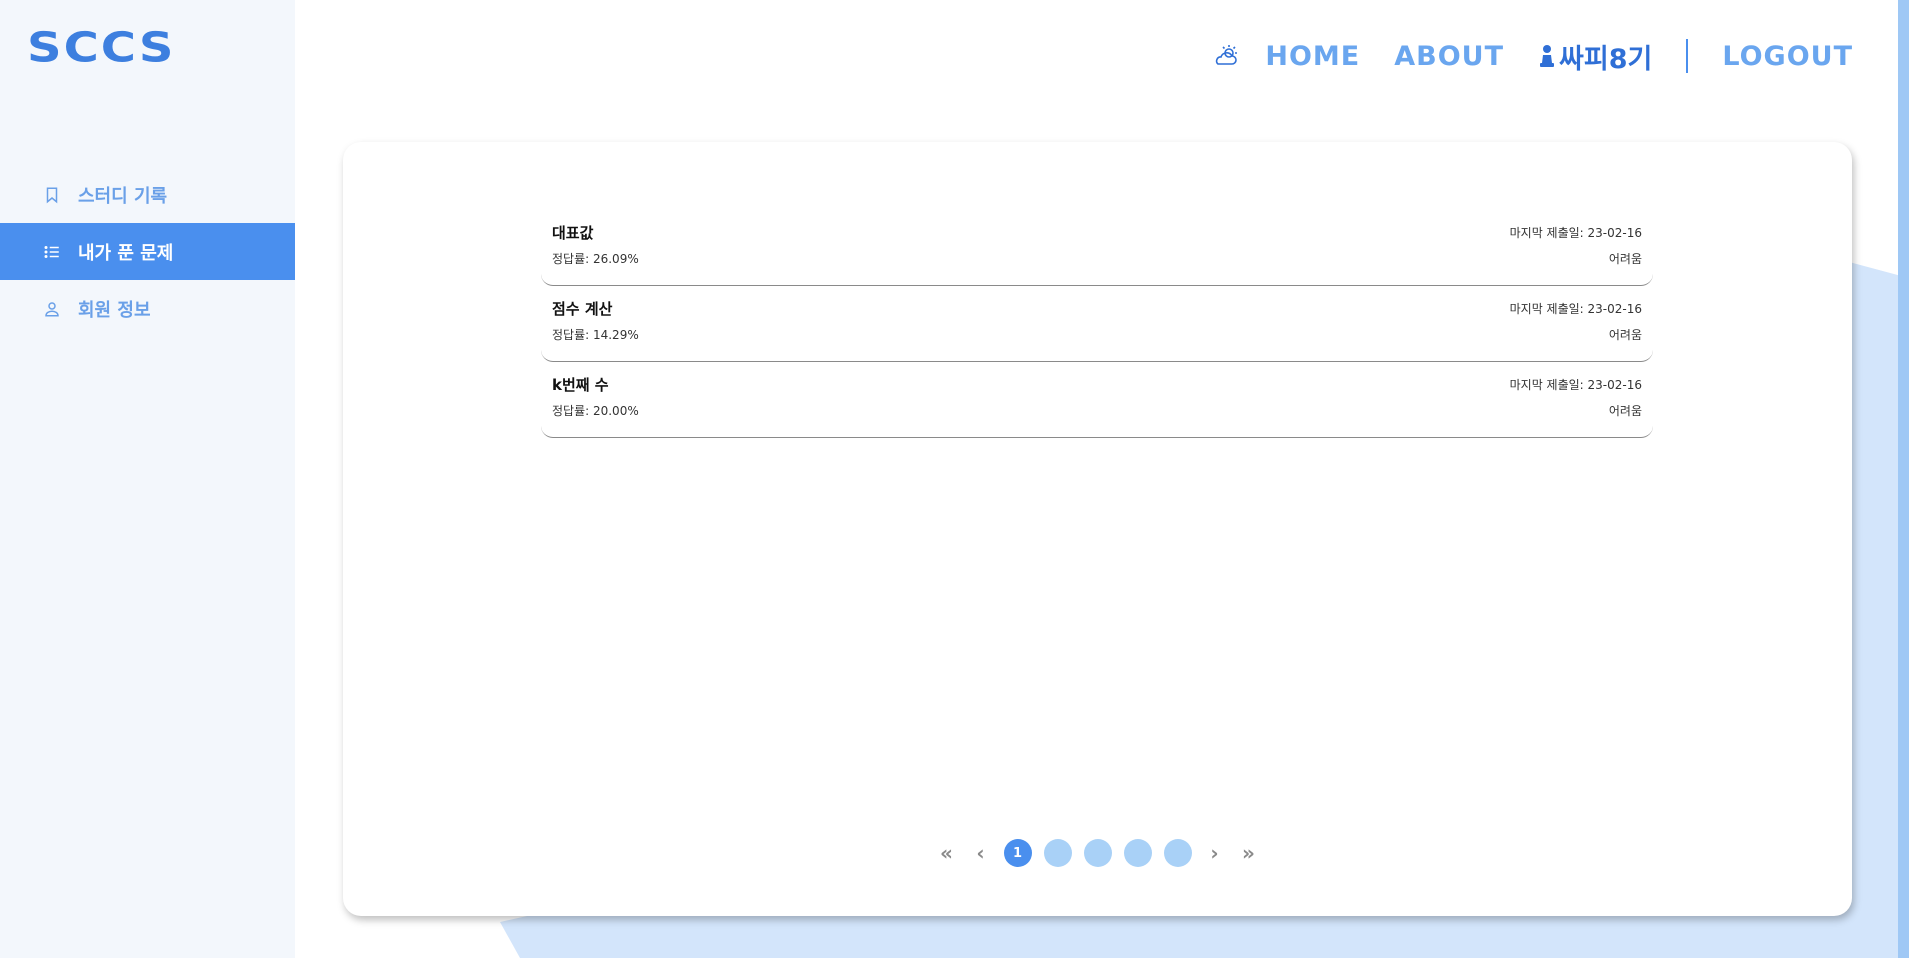  Describe the element at coordinates (1449, 56) in the screenshot. I see `nav-about-link: ABOUT` at that location.